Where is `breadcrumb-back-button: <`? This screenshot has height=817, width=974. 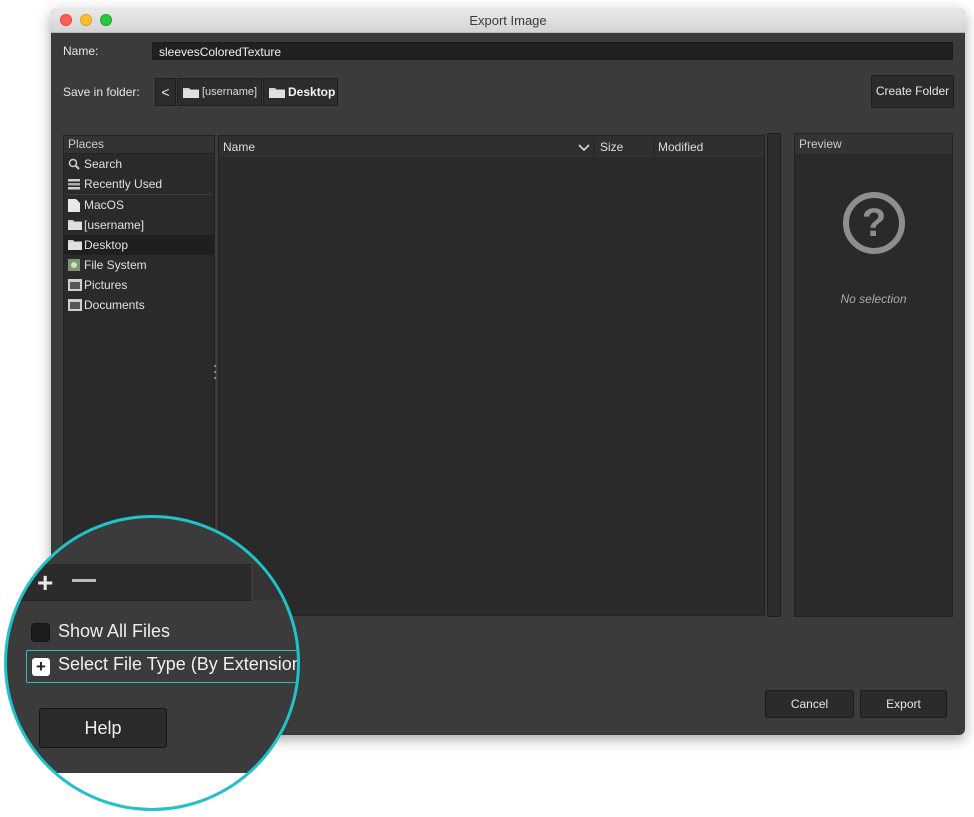 breadcrumb-back-button: < is located at coordinates (165, 92).